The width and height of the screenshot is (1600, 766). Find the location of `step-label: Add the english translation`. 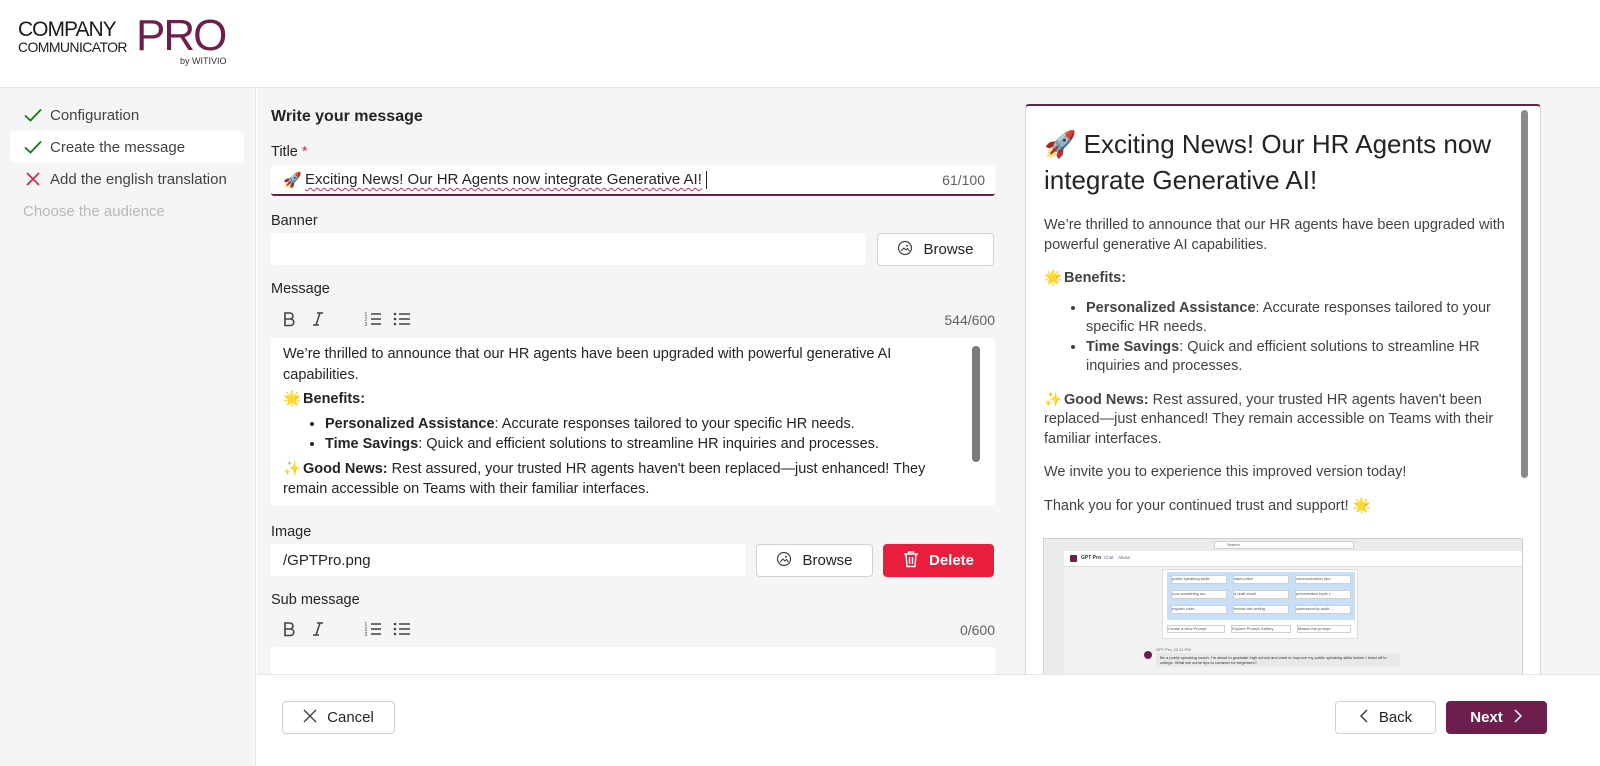

step-label: Add the english translation is located at coordinates (138, 179).